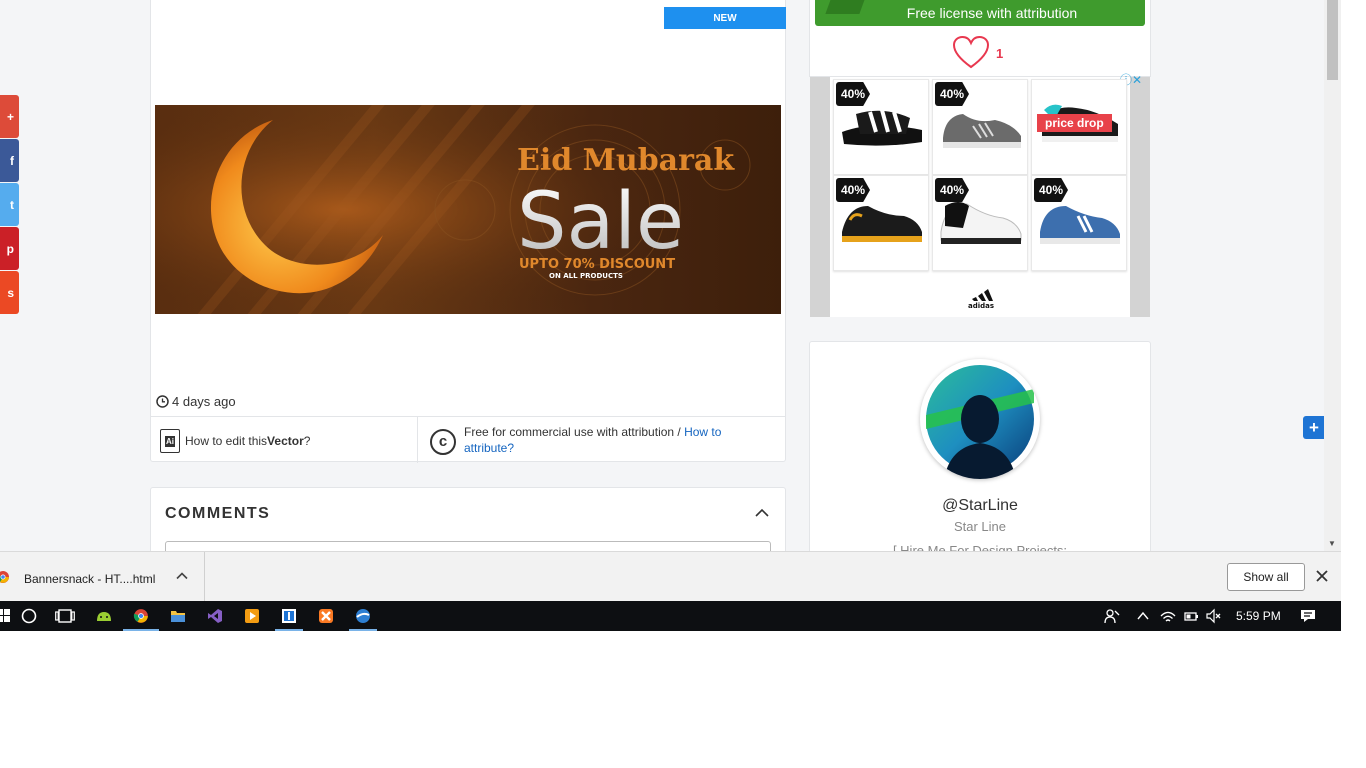  I want to click on download-bar: Bannersnack - HT....html Show all, so click(670, 576).